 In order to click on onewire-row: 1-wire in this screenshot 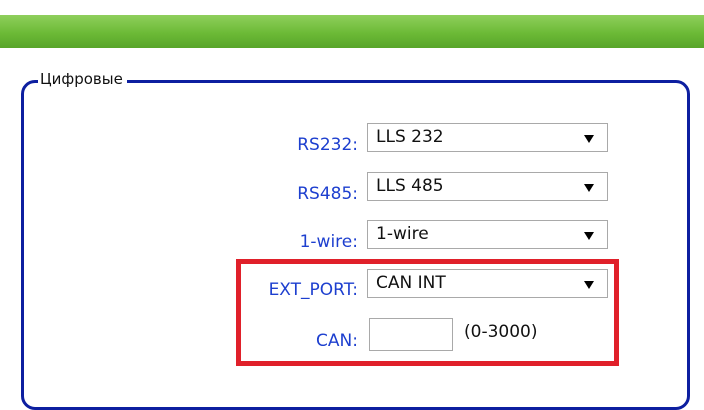, I will do `click(352, 236)`.